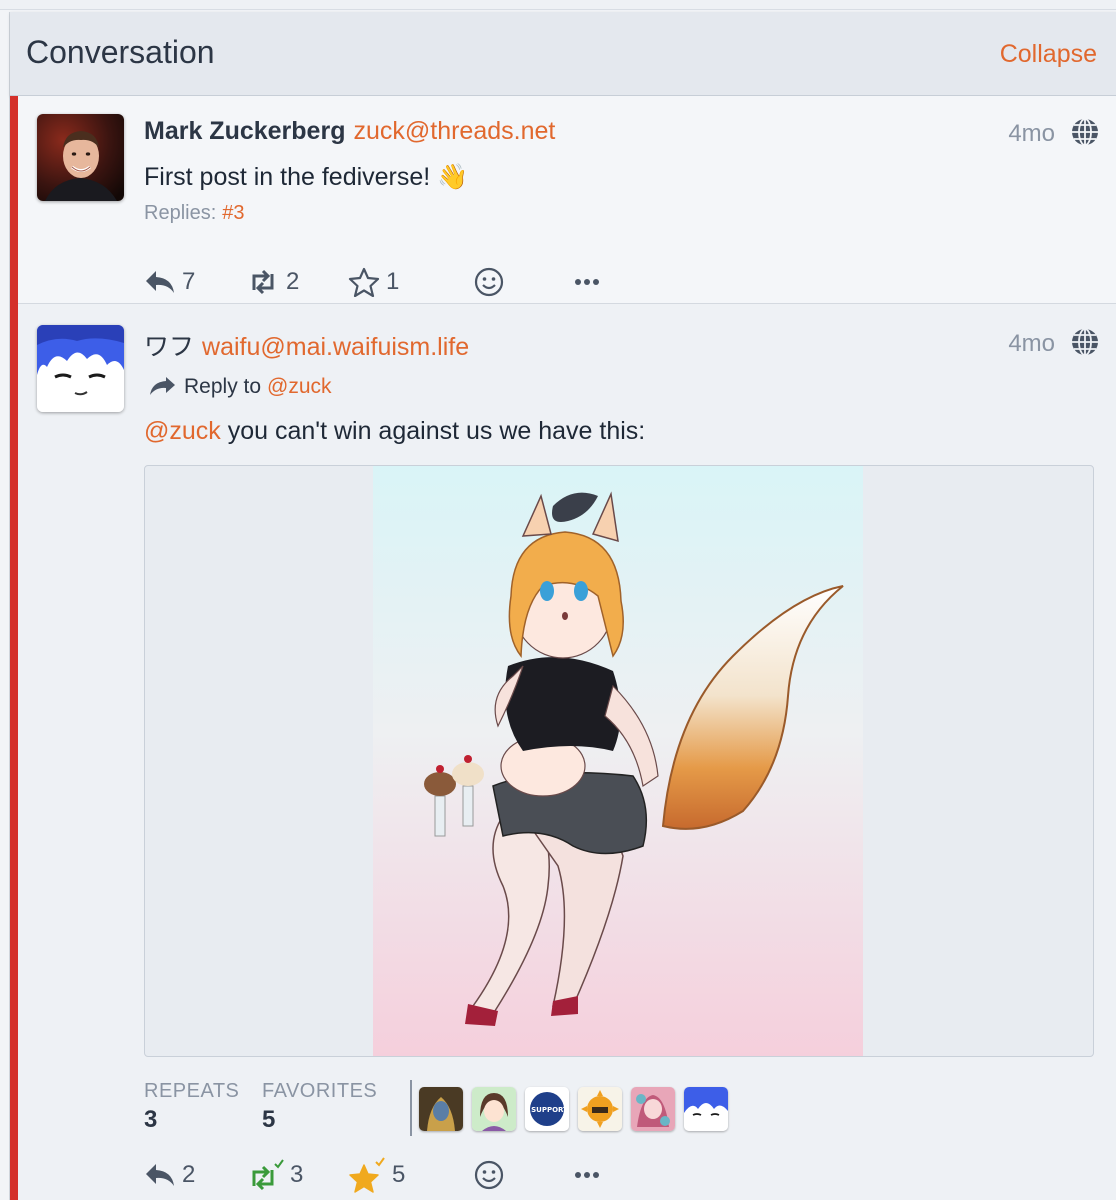 The image size is (1116, 1200). What do you see at coordinates (192, 1091) in the screenshot?
I see `repeats-label: REPEATS` at bounding box center [192, 1091].